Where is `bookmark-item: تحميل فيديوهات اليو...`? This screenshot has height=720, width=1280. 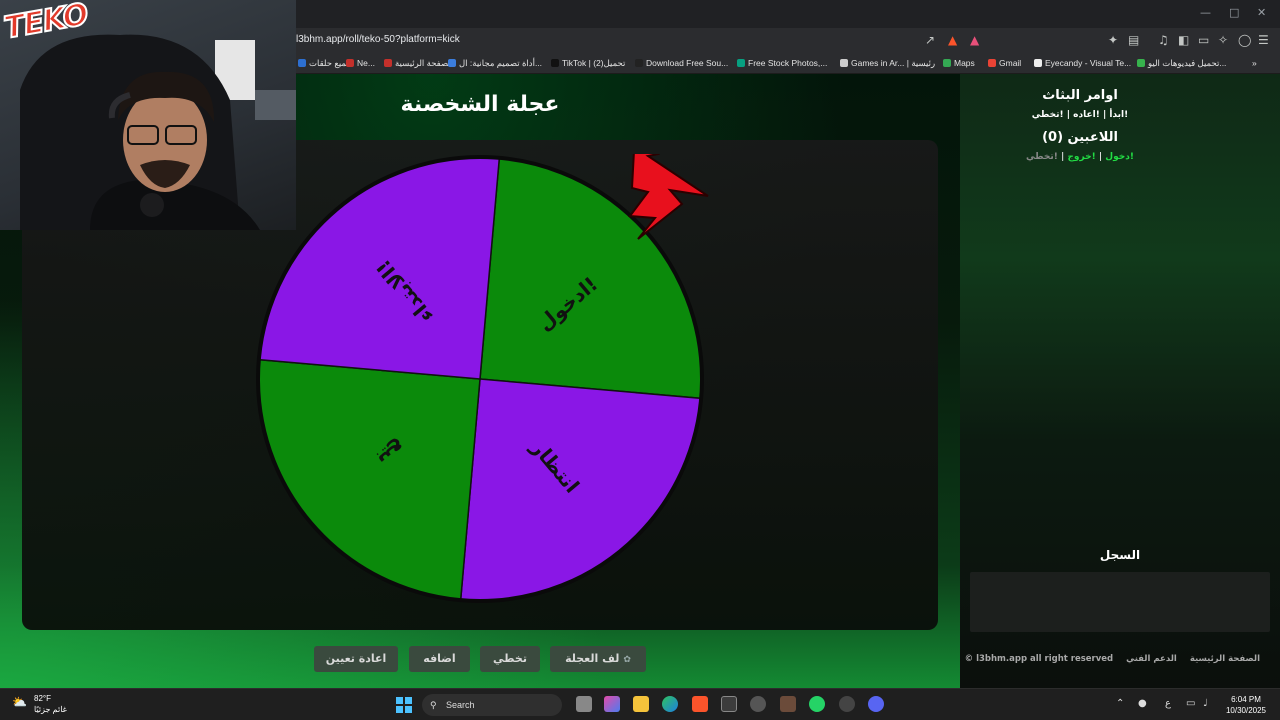
bookmark-item: تحميل فيديوهات اليو... is located at coordinates (1181, 63).